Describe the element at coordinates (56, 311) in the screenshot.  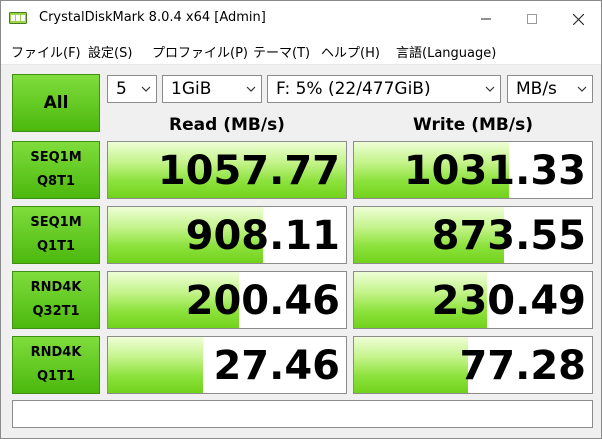
I see `test-params: Q32T1` at that location.